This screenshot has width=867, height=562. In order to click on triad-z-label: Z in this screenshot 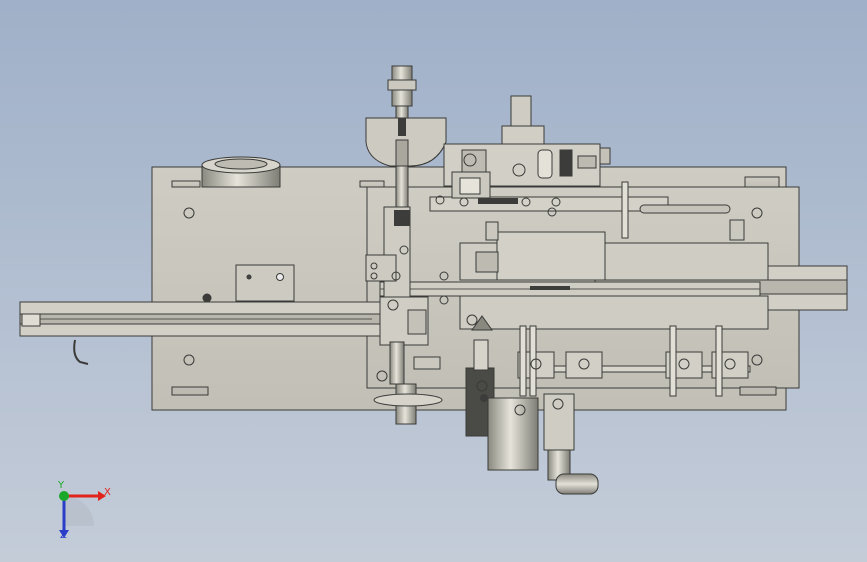, I will do `click(63, 535)`.